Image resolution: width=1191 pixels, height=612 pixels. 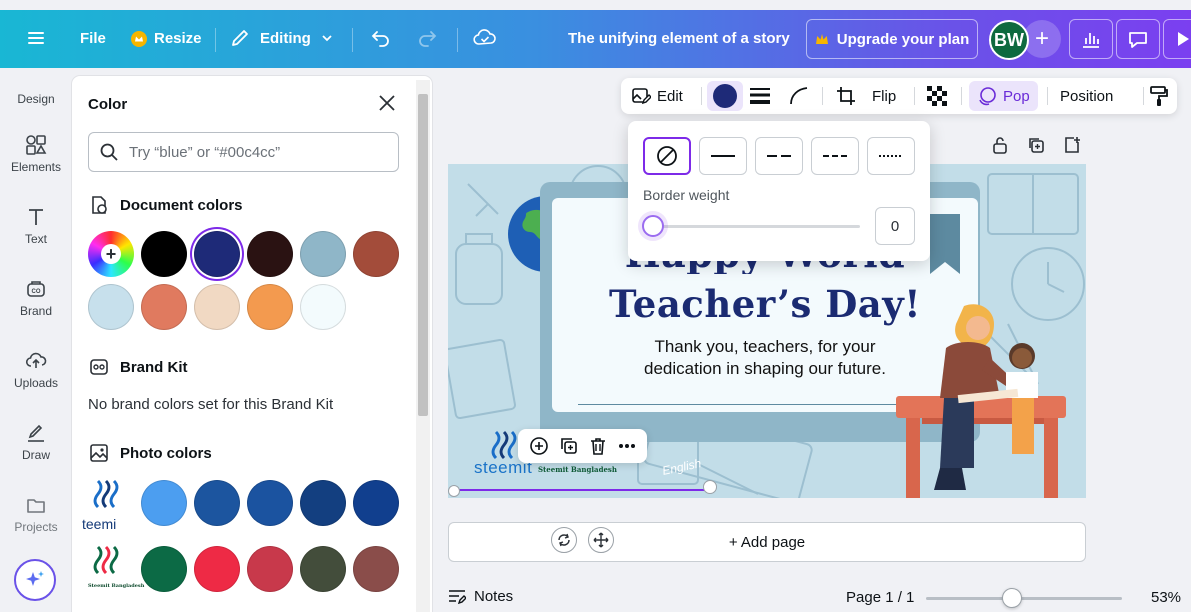 What do you see at coordinates (569, 446) in the screenshot?
I see `duplicate-icon` at bounding box center [569, 446].